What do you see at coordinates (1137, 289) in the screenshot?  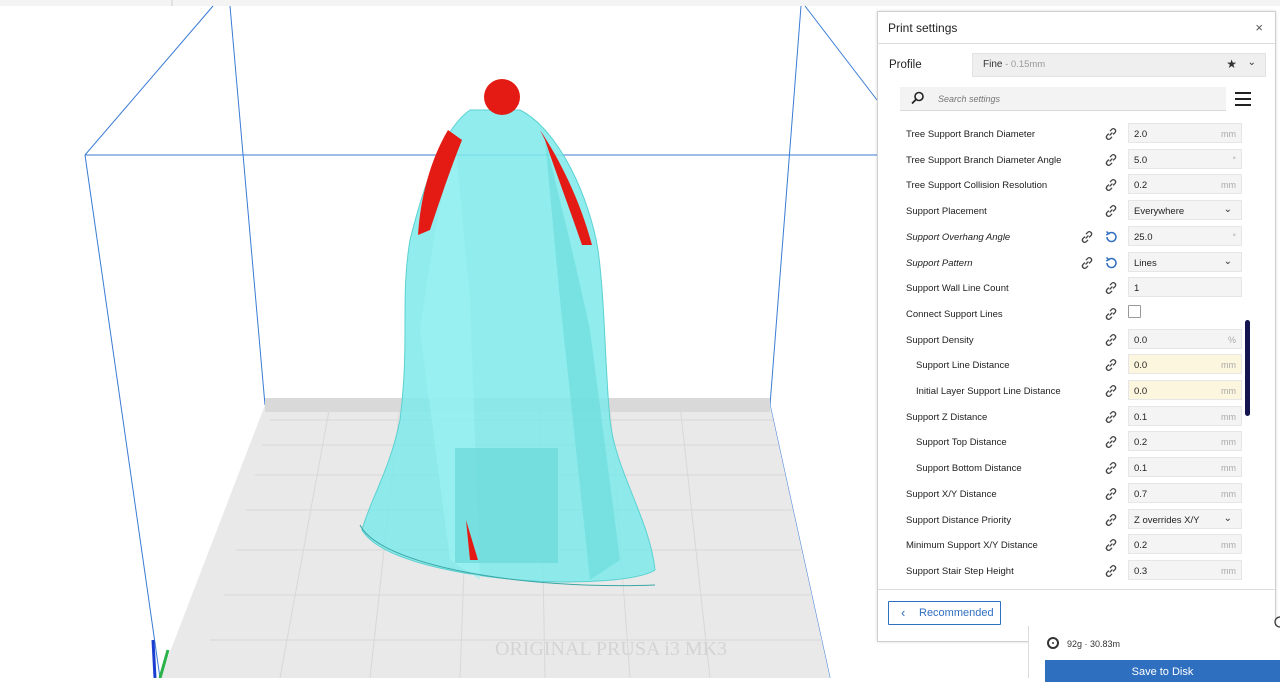 I see `setting-value: 1` at bounding box center [1137, 289].